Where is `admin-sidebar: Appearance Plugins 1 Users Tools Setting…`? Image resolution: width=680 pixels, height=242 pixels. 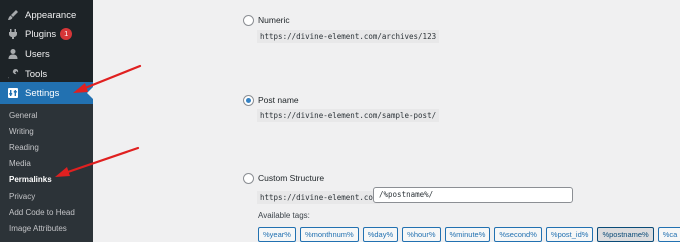 admin-sidebar: Appearance Plugins 1 Users Tools Setting… is located at coordinates (46, 121).